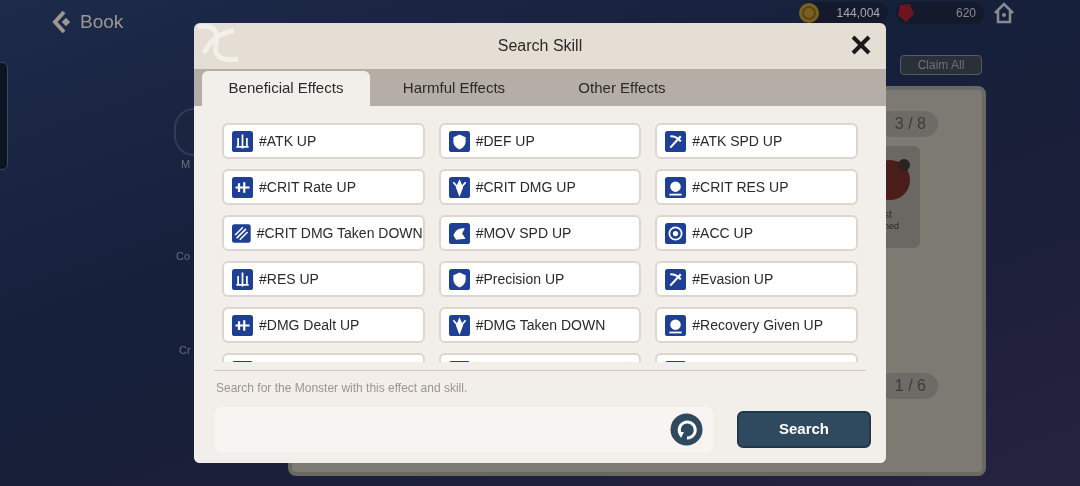 Image resolution: width=1080 pixels, height=486 pixels. I want to click on coin-counter: 144,004, so click(844, 13).